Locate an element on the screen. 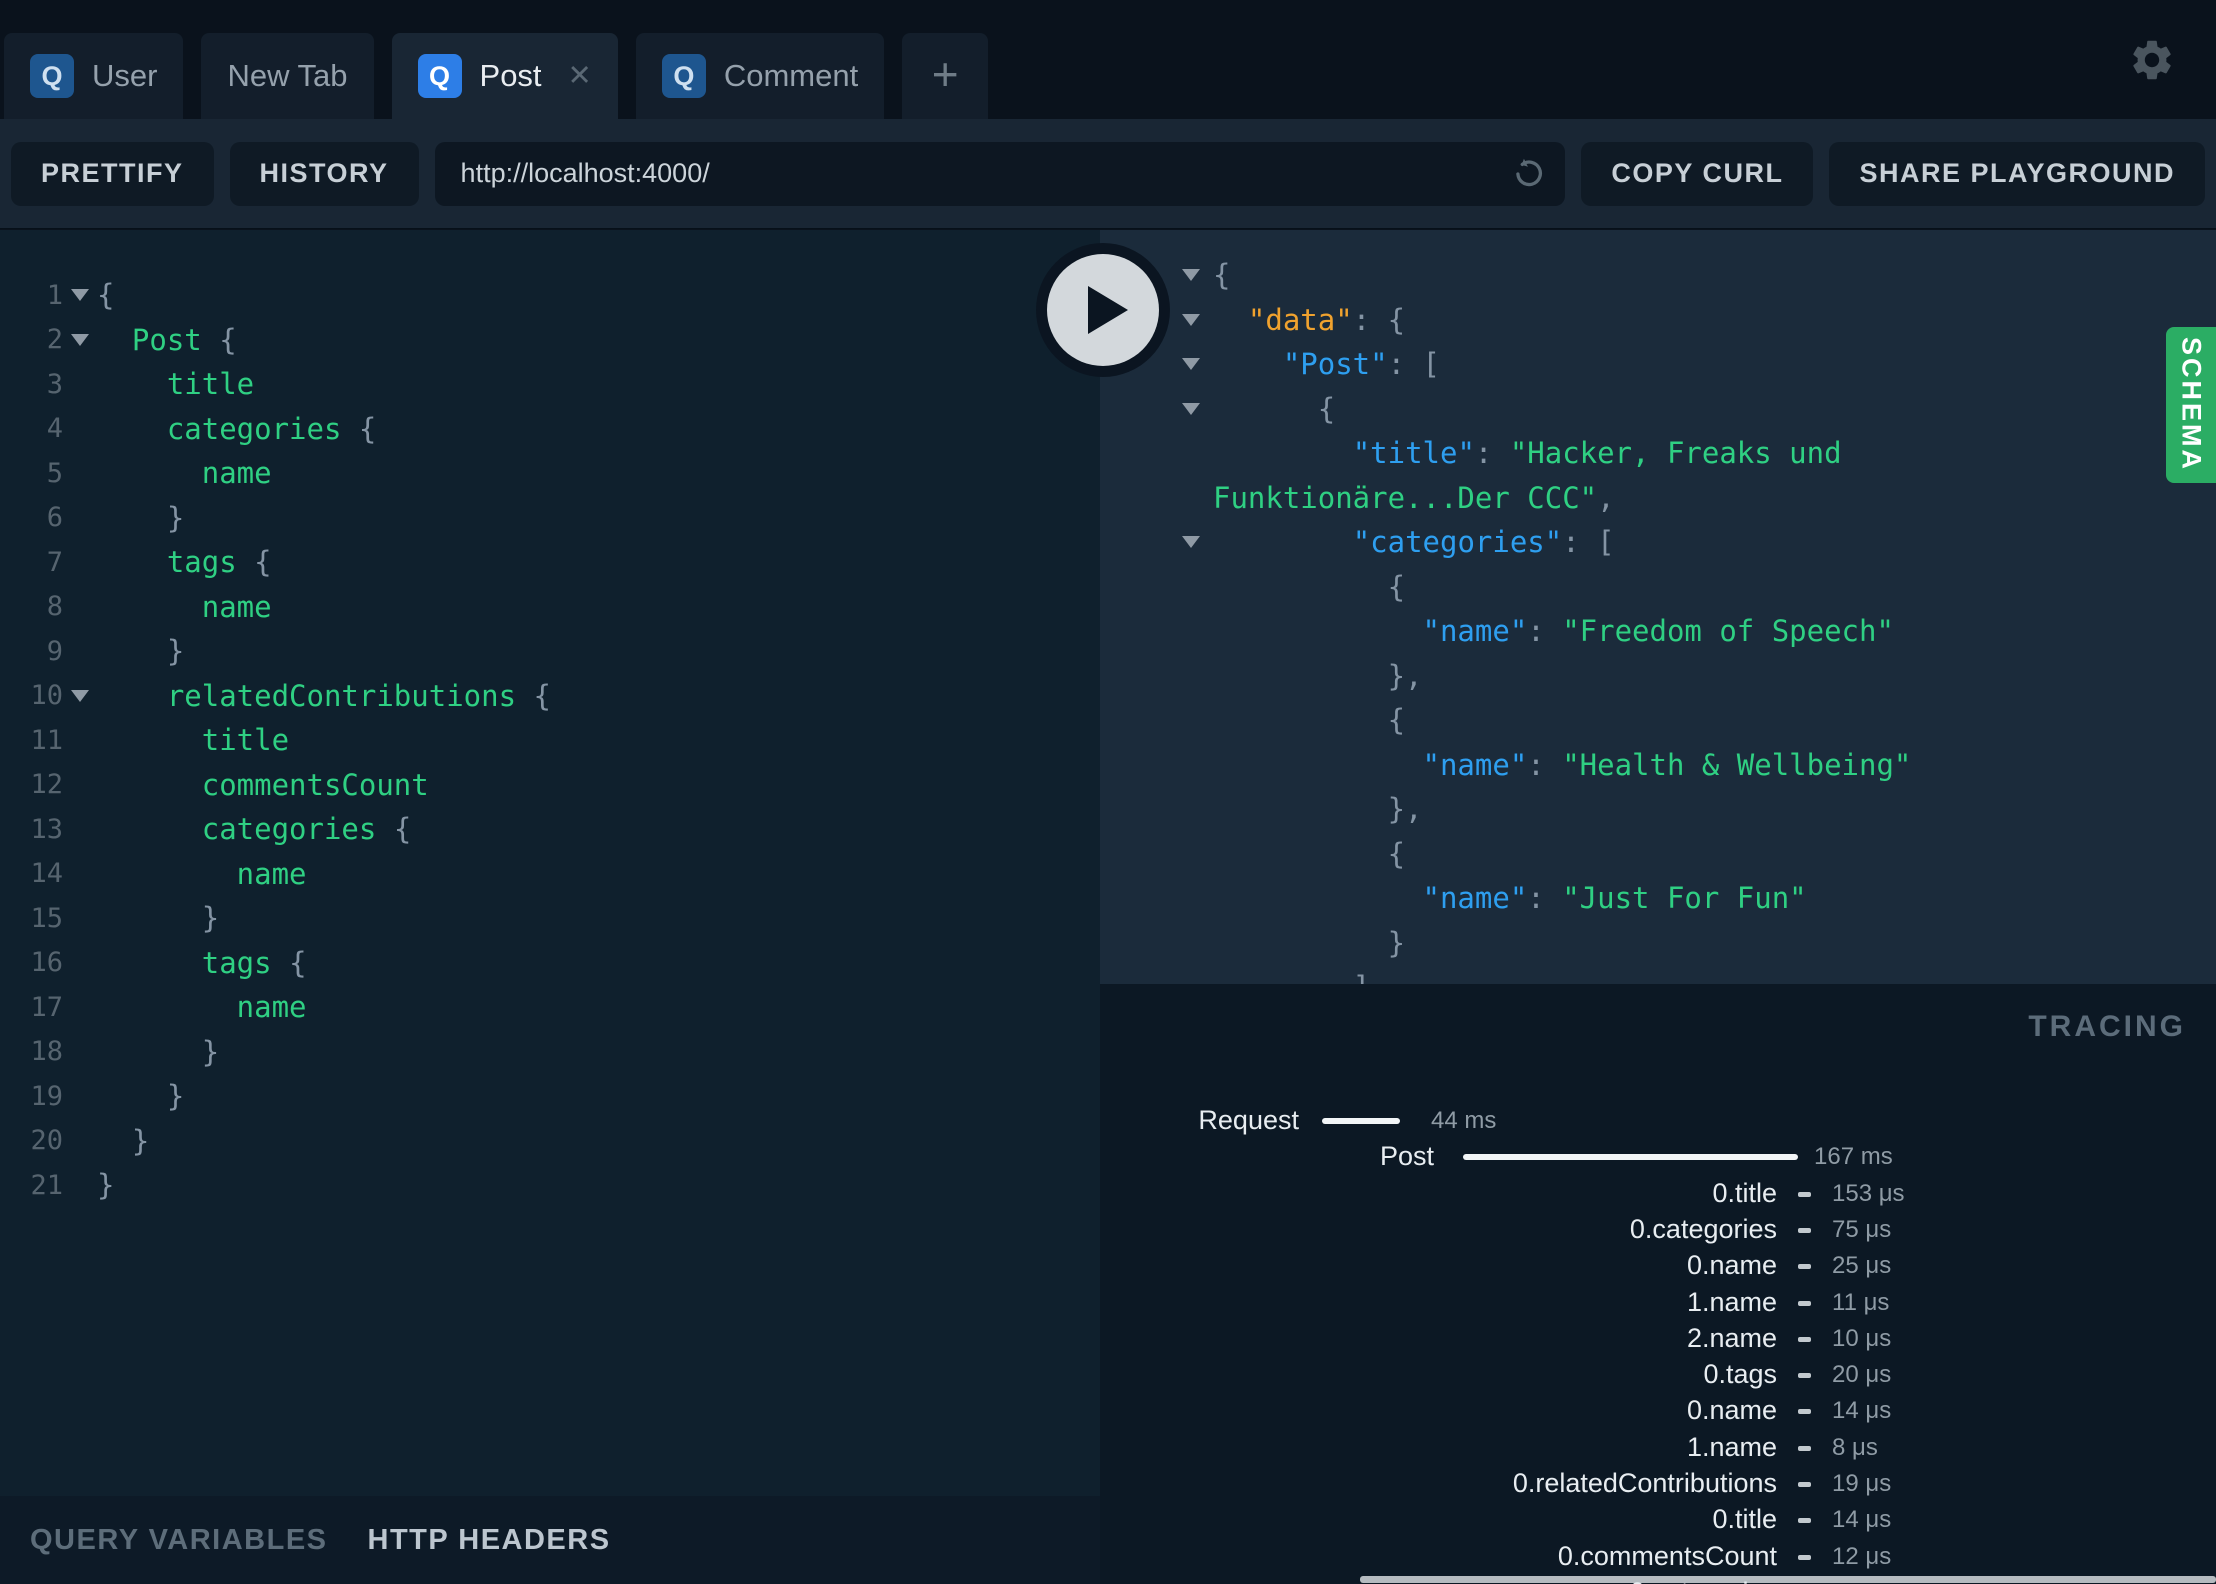  execute-query-button is located at coordinates (1103, 310).